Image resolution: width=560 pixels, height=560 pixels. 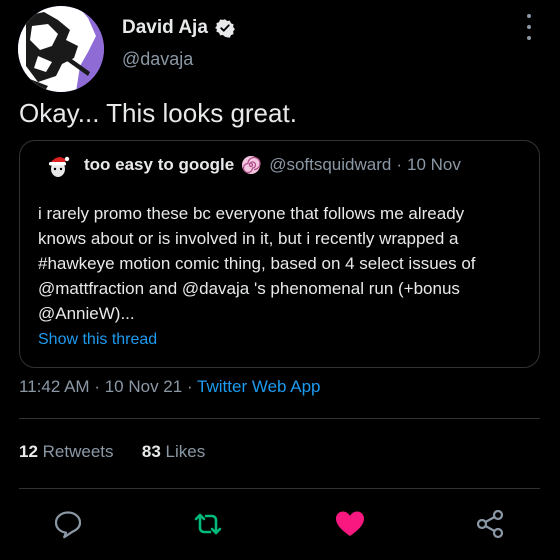 I want to click on verified-badge-icon, so click(x=224, y=28).